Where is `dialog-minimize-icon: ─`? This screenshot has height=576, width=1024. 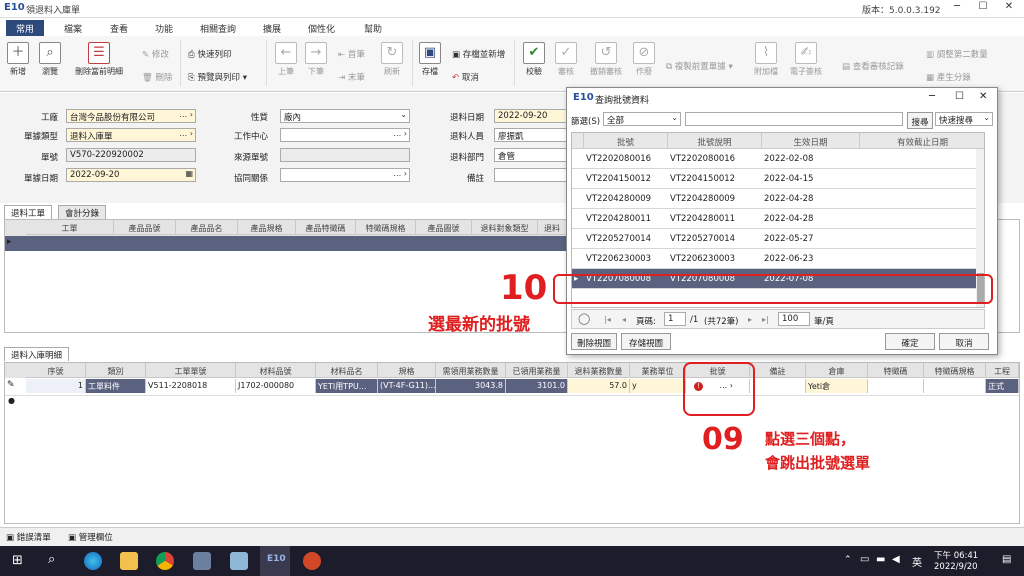
dialog-minimize-icon: ─ is located at coordinates (932, 96).